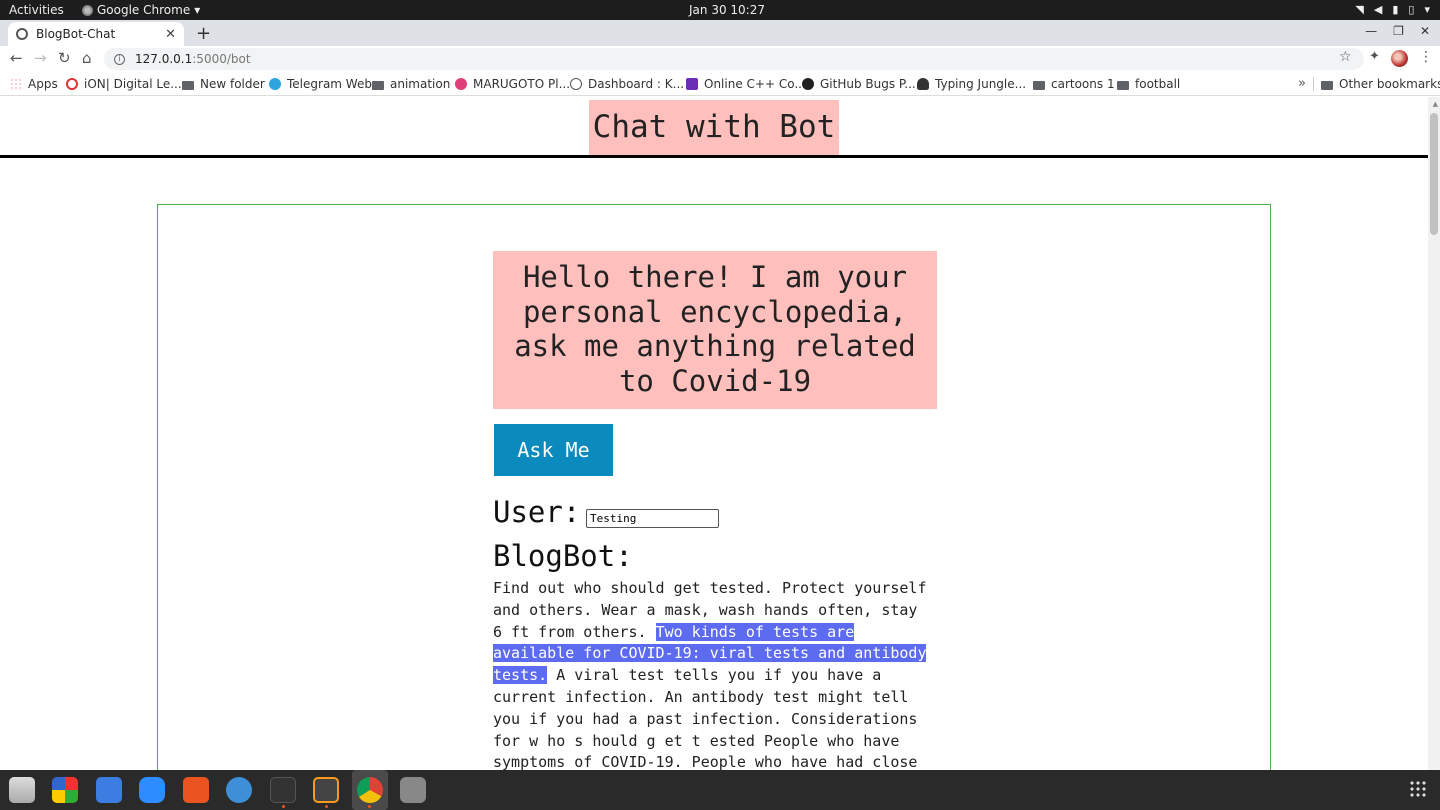  What do you see at coordinates (1426, 57) in the screenshot?
I see `menu-kebab-icon: ⋮` at bounding box center [1426, 57].